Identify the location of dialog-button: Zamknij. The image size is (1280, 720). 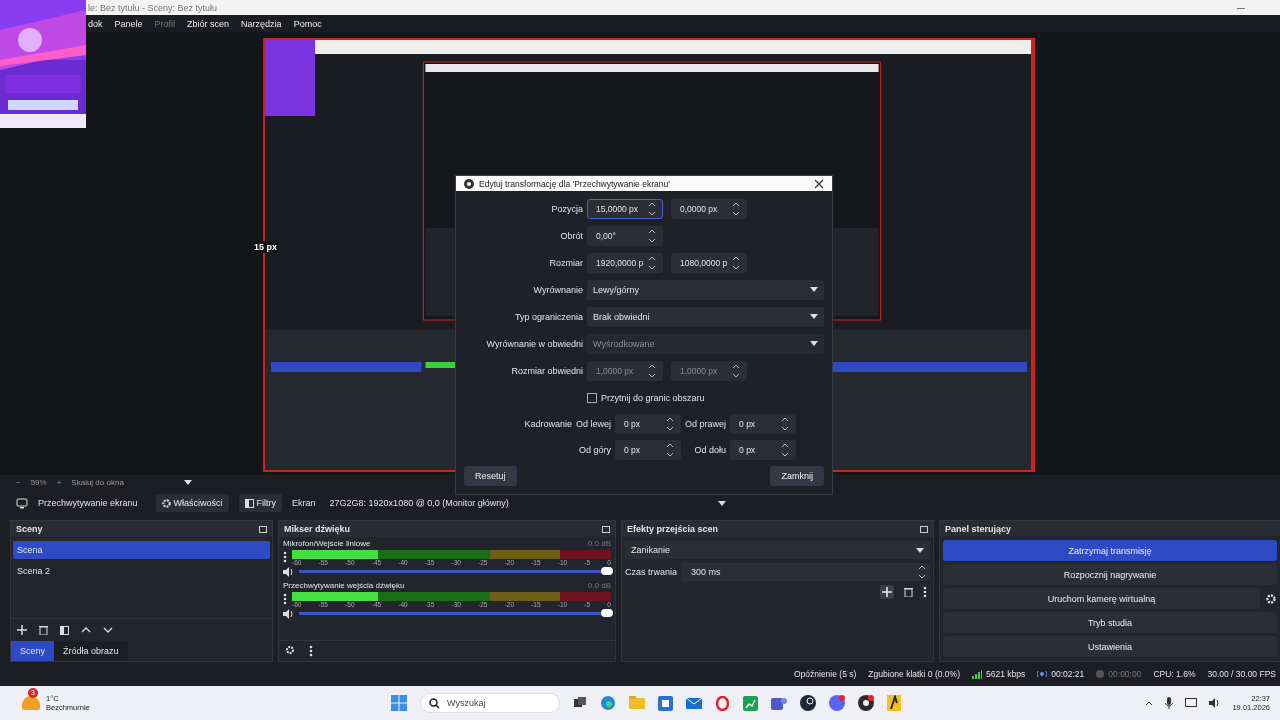
(797, 476).